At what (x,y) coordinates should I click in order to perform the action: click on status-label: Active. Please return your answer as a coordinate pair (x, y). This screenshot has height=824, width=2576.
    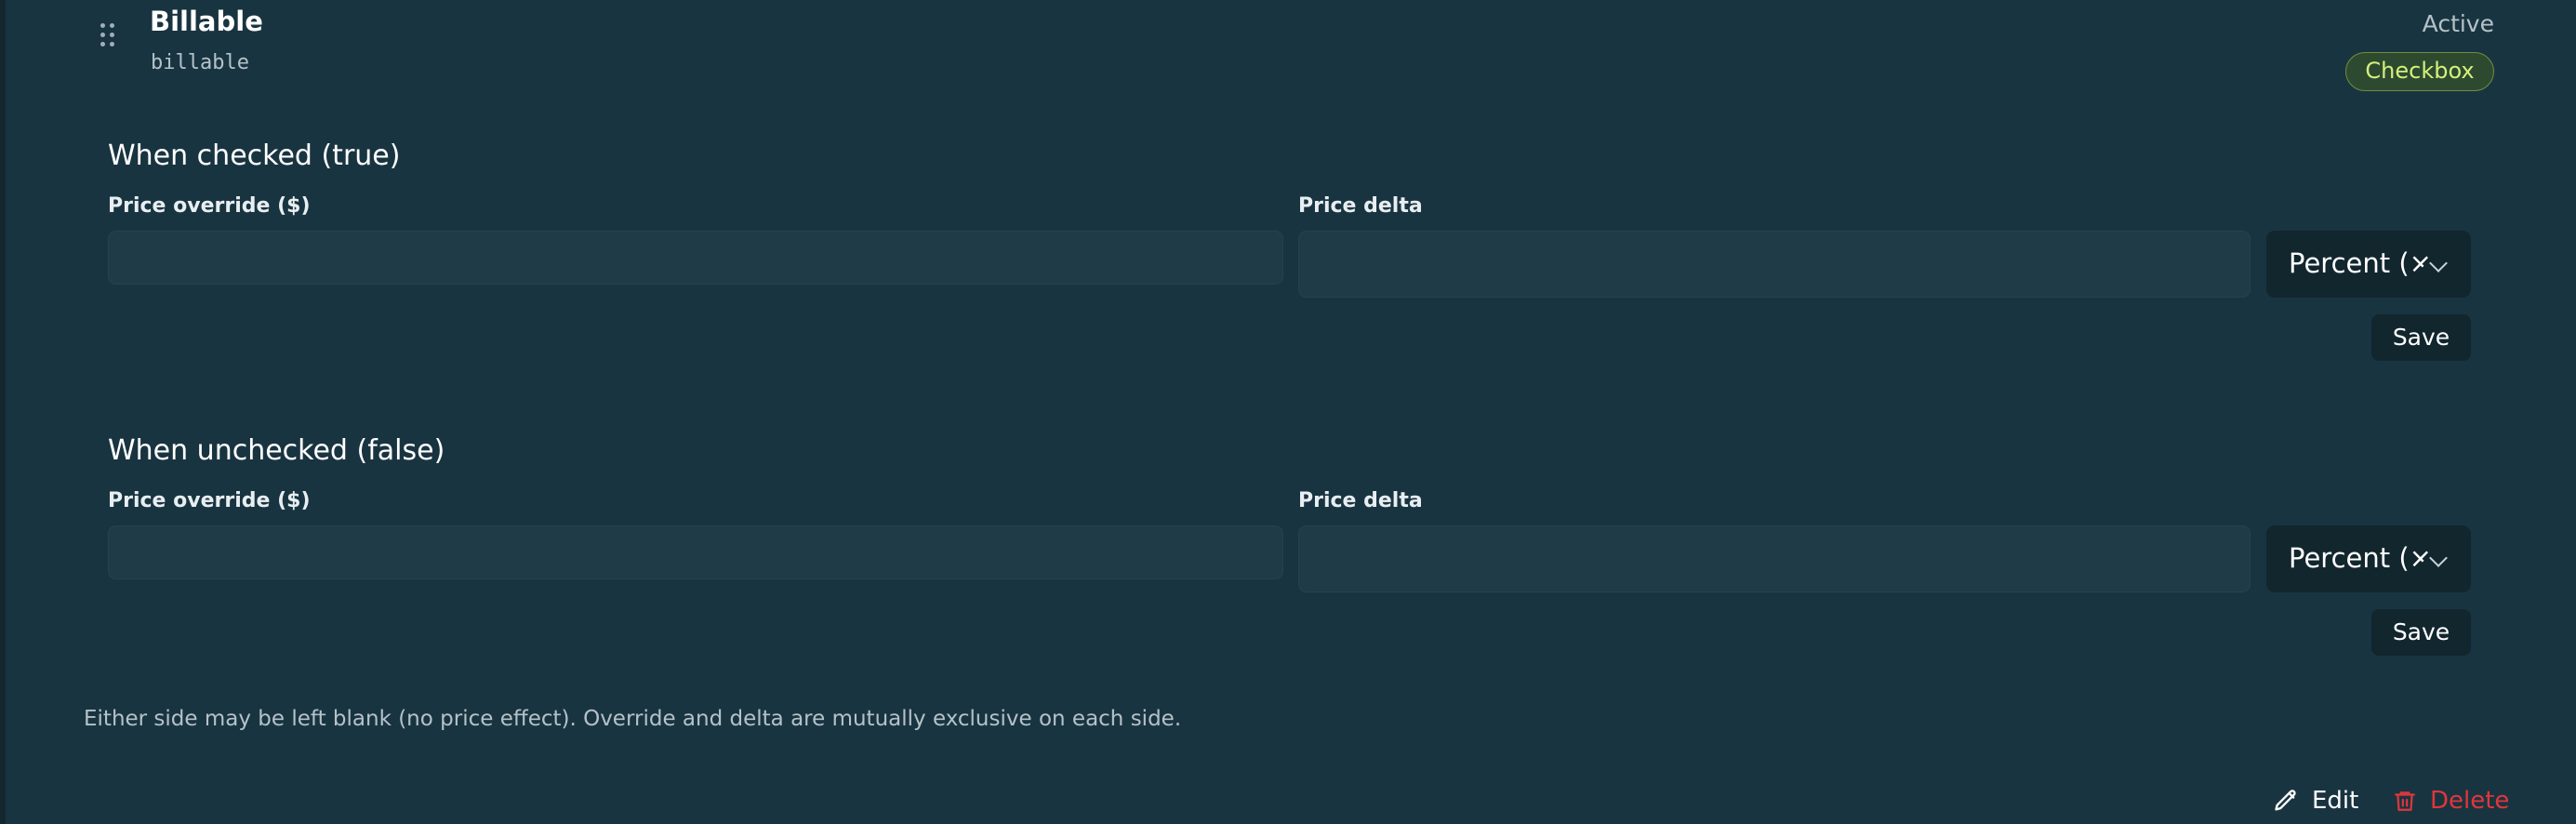
    Looking at the image, I should click on (2458, 24).